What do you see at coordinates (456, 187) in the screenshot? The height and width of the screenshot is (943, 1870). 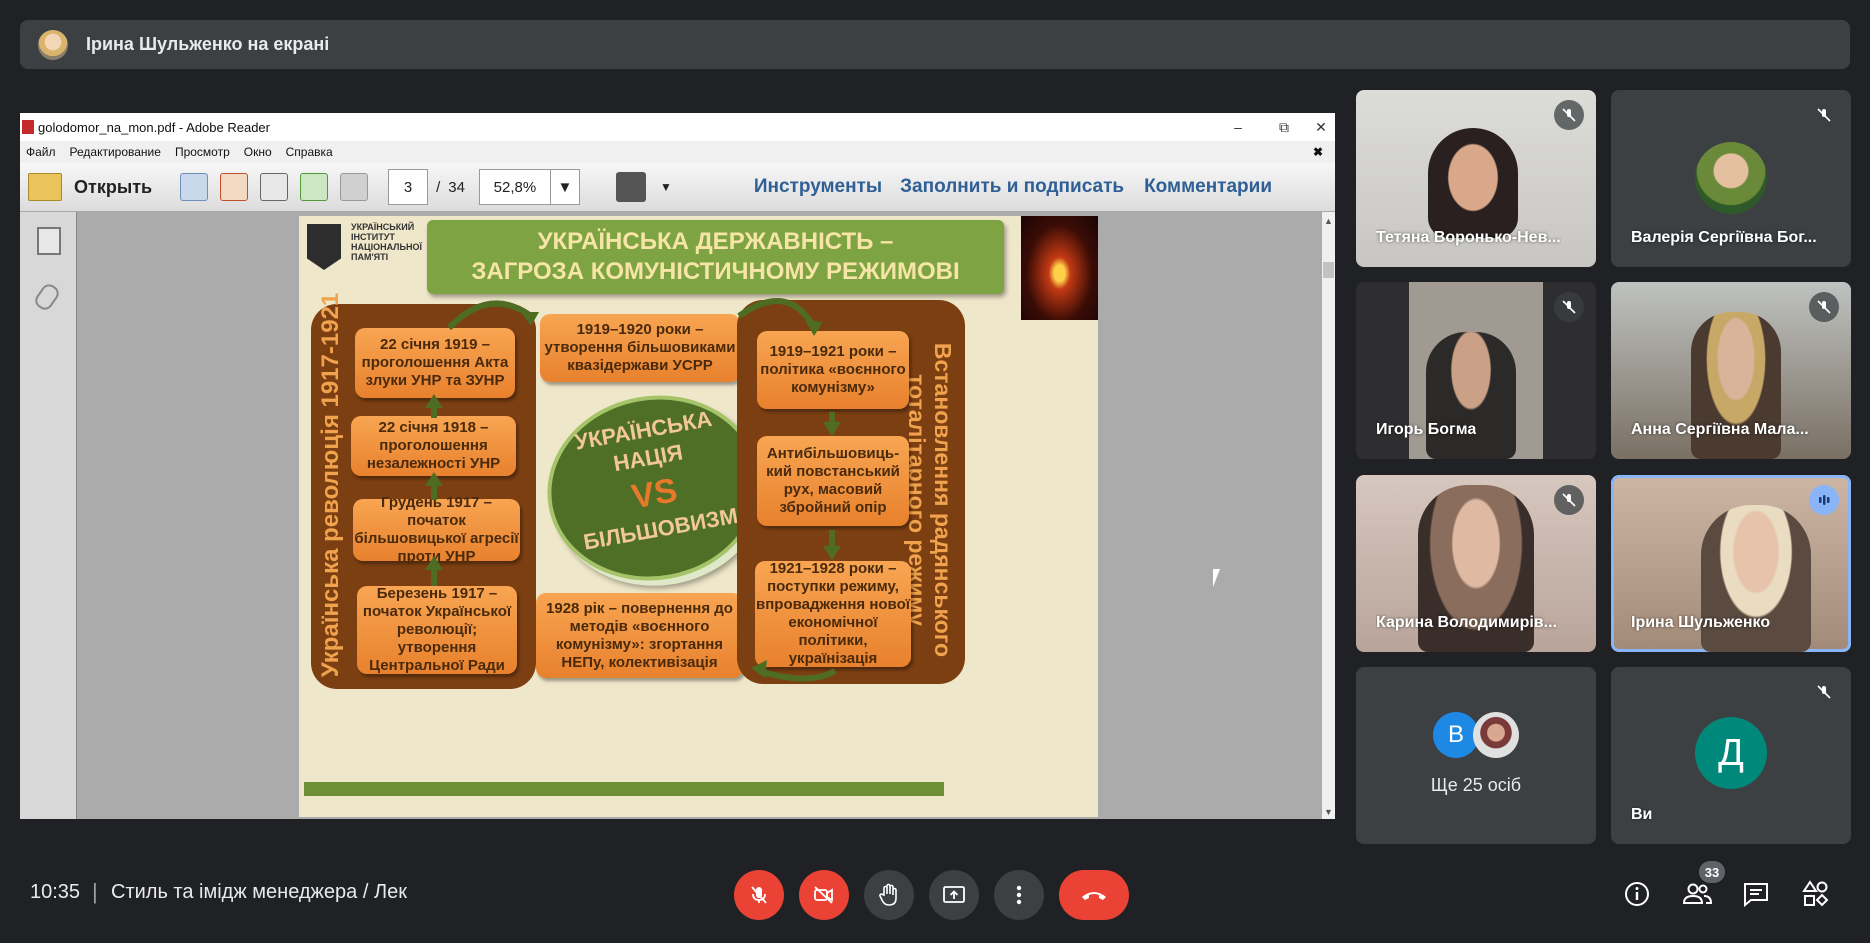 I see `page-total: 34` at bounding box center [456, 187].